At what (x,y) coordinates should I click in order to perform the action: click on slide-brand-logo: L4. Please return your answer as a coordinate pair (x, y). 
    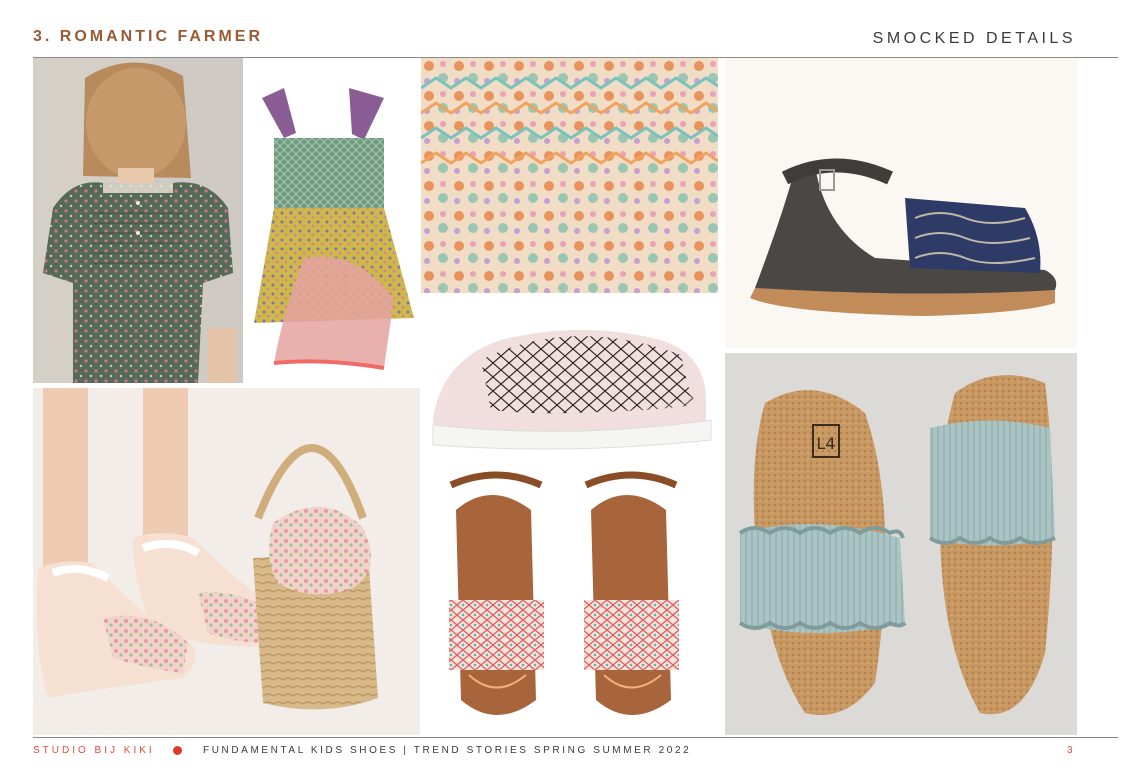
    Looking at the image, I should click on (825, 443).